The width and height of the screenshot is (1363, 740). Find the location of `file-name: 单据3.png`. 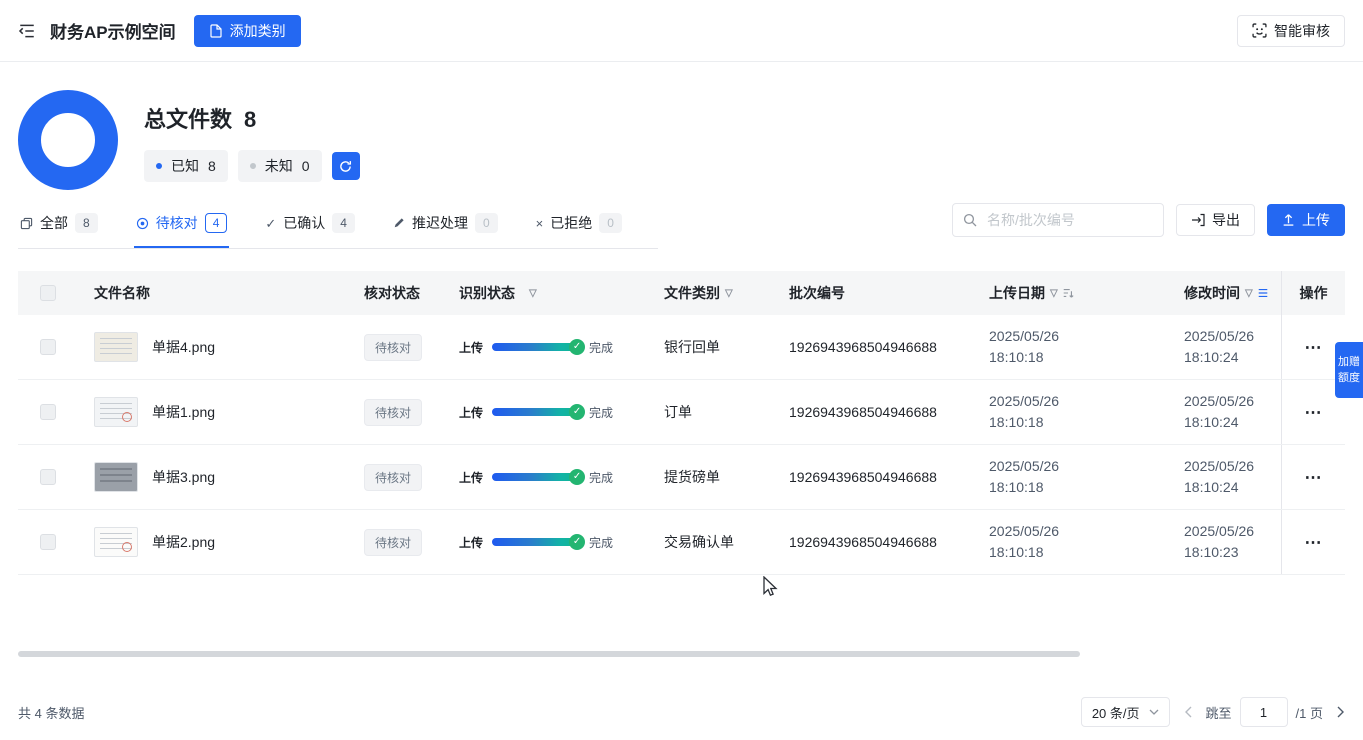

file-name: 单据3.png is located at coordinates (183, 477).